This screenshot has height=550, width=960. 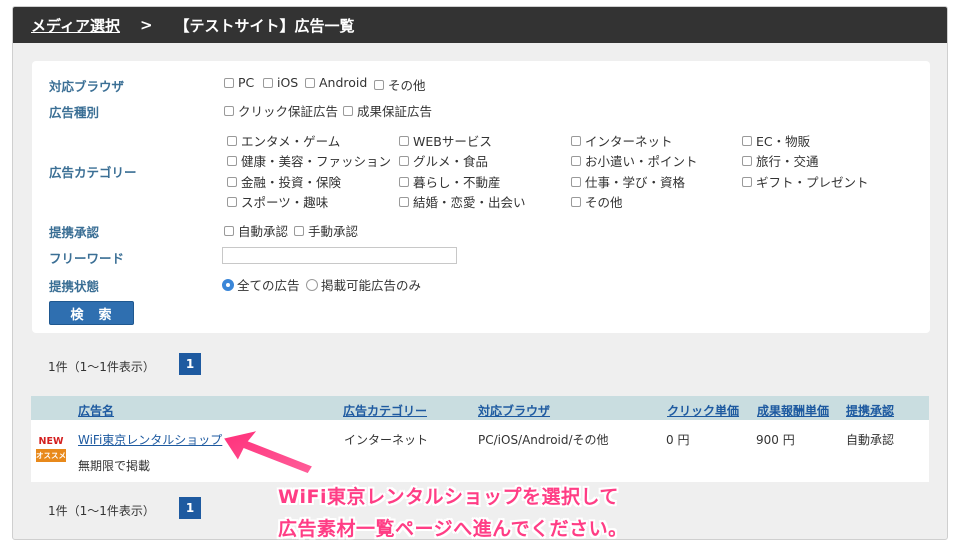 I want to click on page-title: 【テストサイト】広告一覧, so click(x=264, y=25).